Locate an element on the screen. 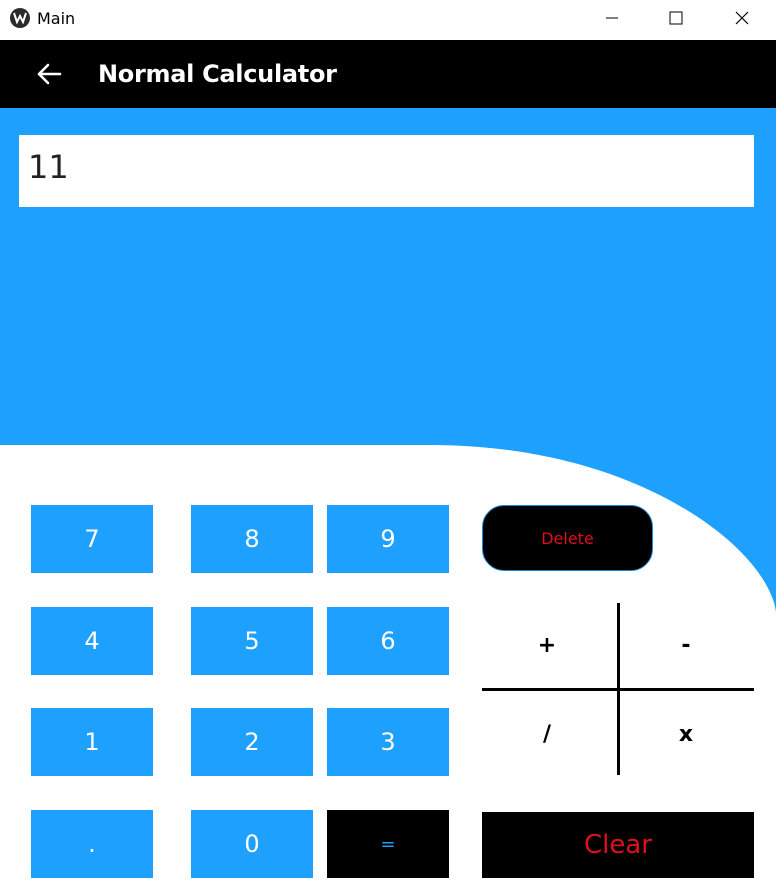 Image resolution: width=776 pixels, height=888 pixels. key-9: 9 is located at coordinates (388, 539).